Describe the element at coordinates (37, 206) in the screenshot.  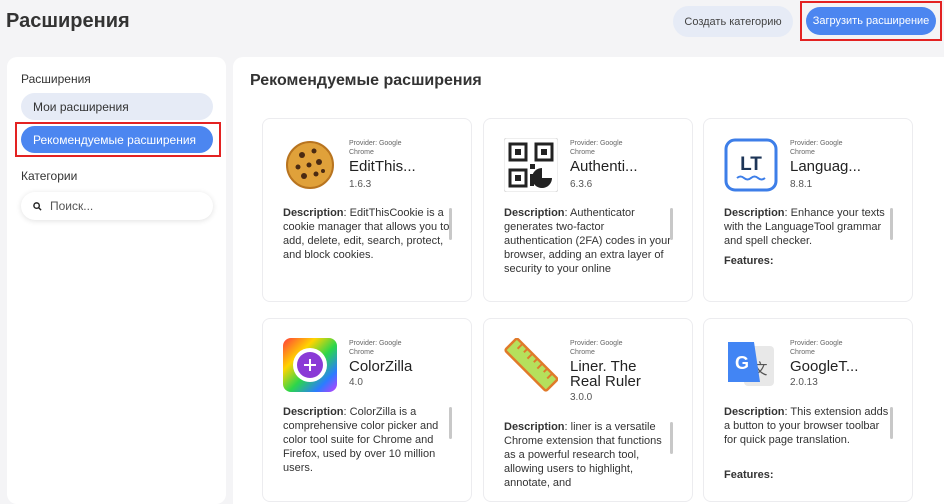
I see `search-icon` at that location.